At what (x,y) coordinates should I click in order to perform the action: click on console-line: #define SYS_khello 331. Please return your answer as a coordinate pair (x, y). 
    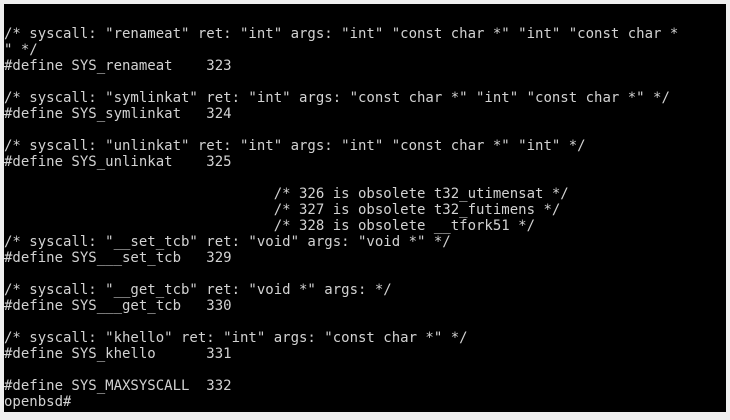
    Looking at the image, I should click on (118, 354).